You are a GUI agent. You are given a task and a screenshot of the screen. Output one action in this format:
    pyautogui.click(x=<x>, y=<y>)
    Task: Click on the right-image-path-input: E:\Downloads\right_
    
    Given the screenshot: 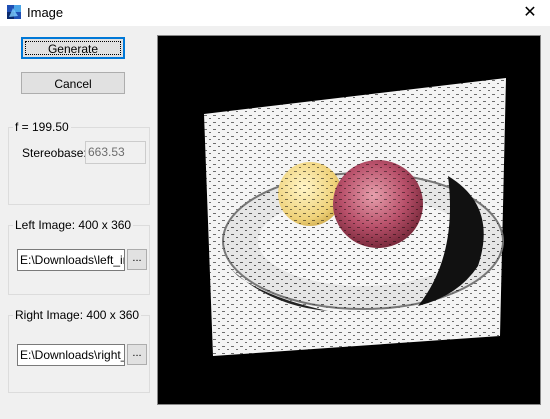 What is the action you would take?
    pyautogui.click(x=71, y=355)
    